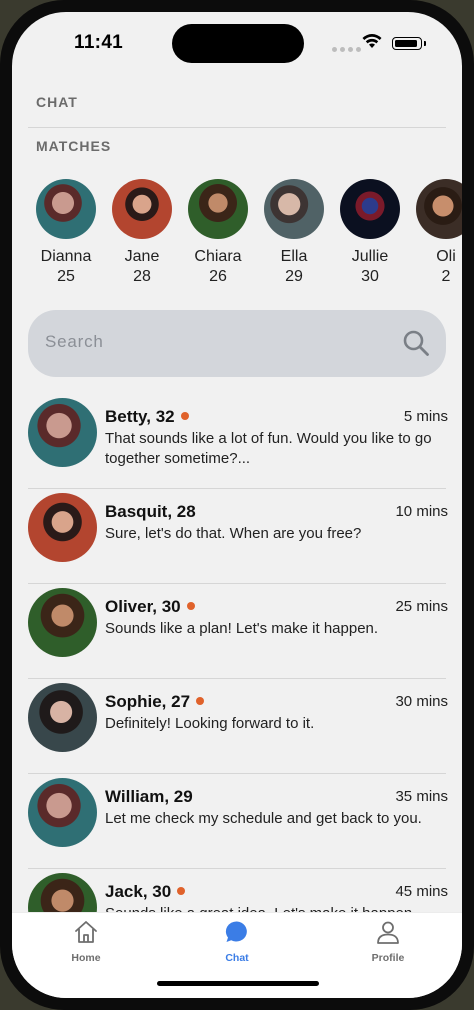 This screenshot has height=1010, width=474. I want to click on search-placeholder: Search, so click(74, 341).